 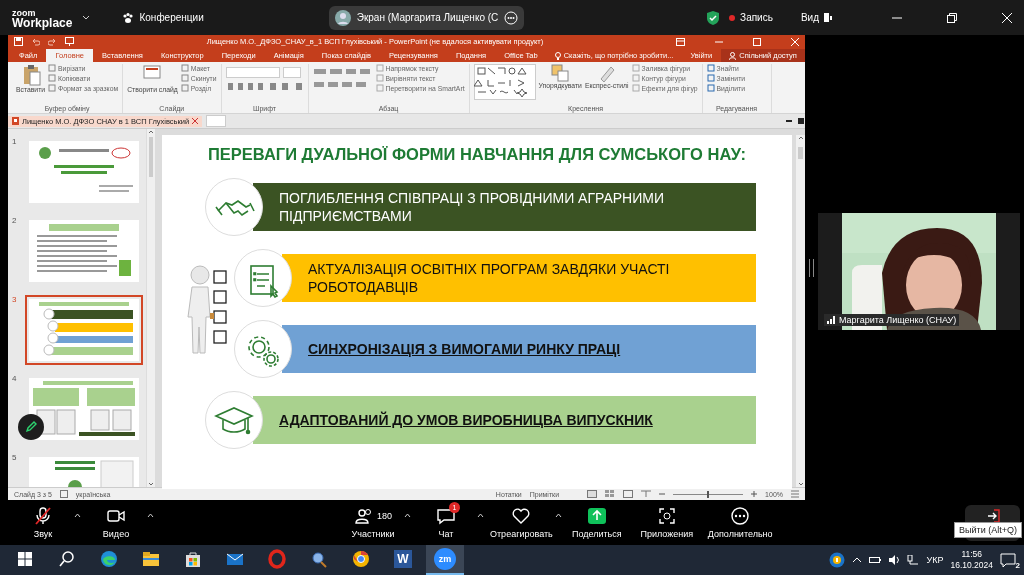 I want to click on list-icons, so click(x=342, y=71).